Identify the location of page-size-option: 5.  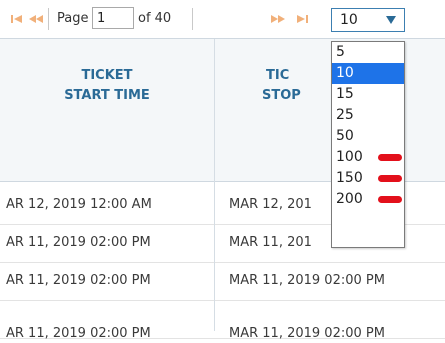
(368, 52).